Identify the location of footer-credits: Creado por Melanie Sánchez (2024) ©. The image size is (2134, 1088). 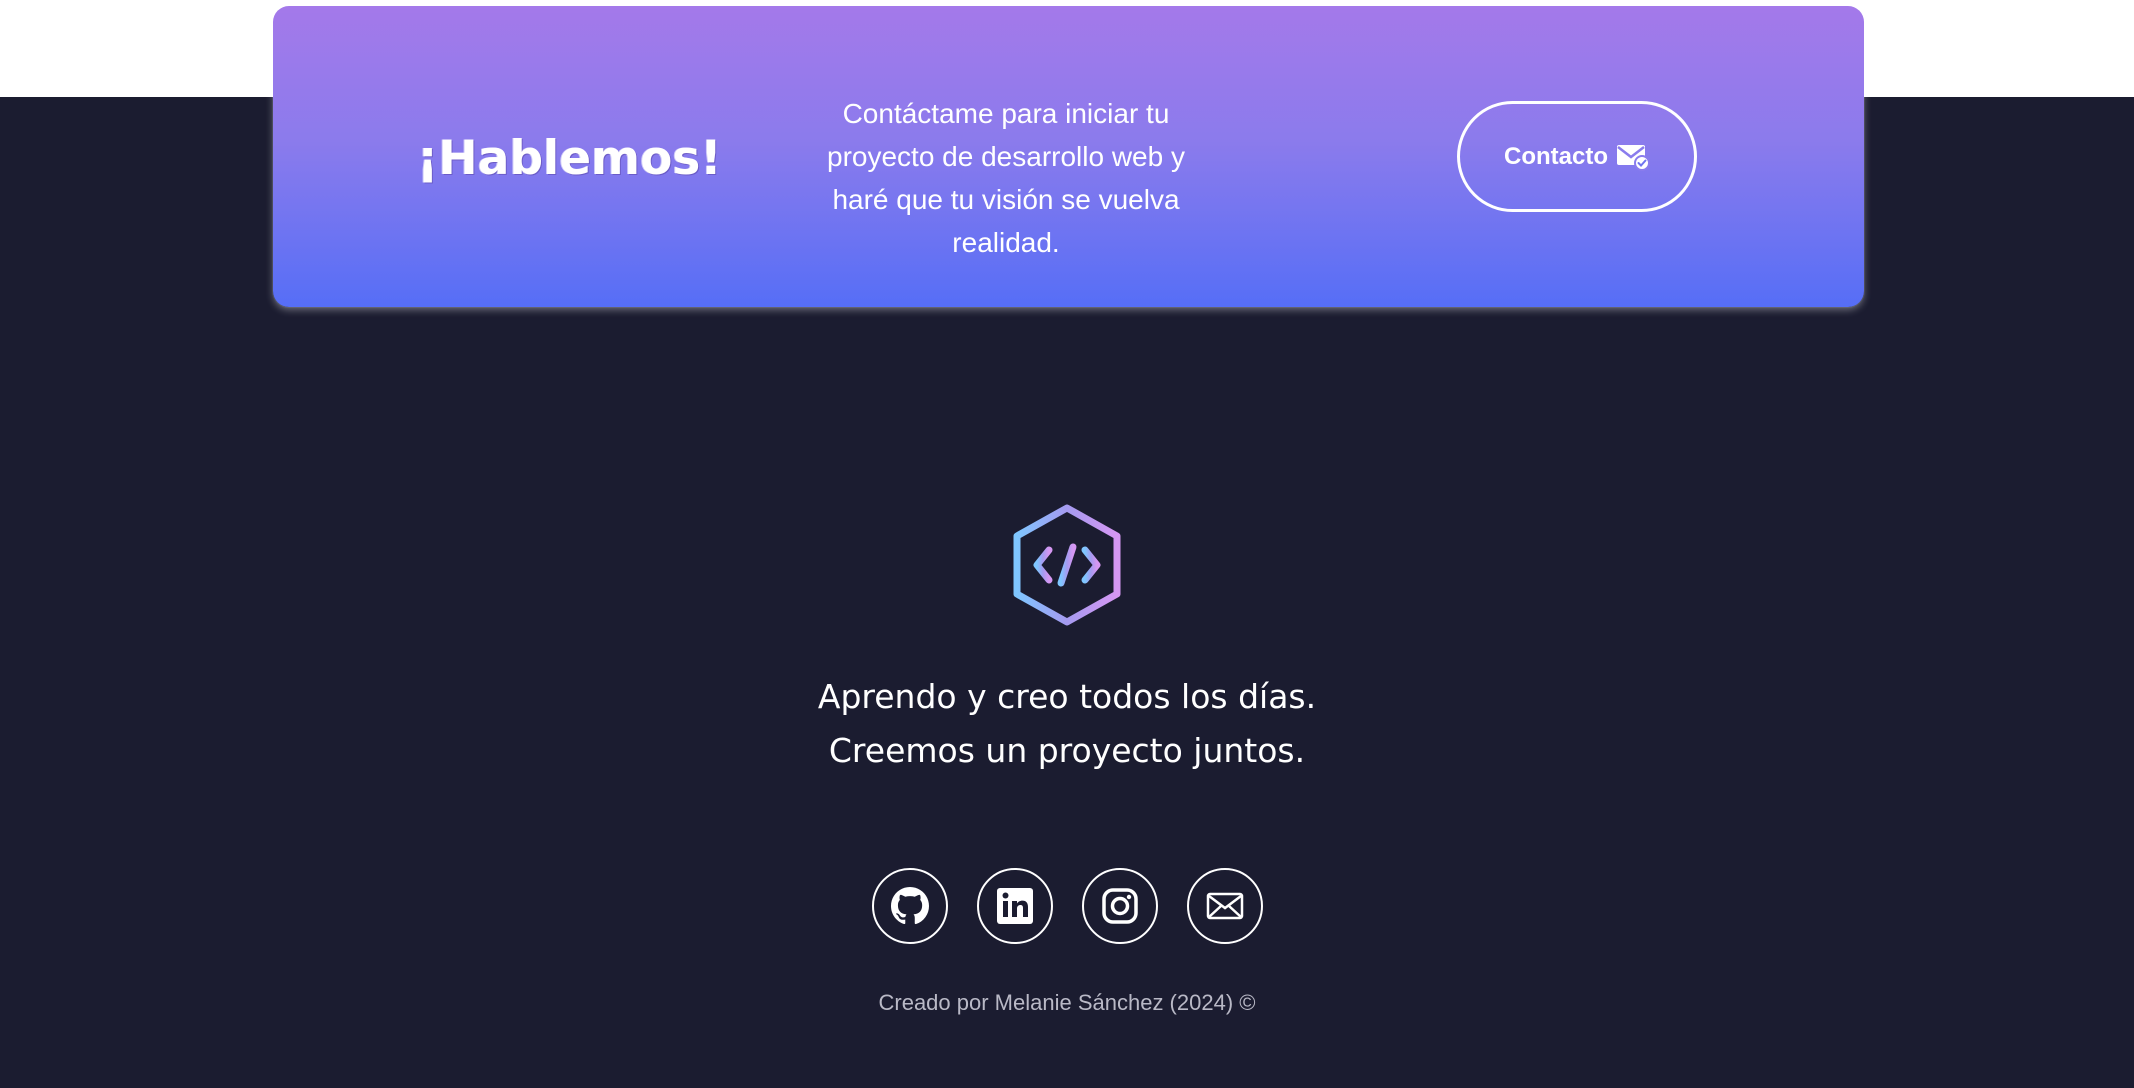
(1067, 1002).